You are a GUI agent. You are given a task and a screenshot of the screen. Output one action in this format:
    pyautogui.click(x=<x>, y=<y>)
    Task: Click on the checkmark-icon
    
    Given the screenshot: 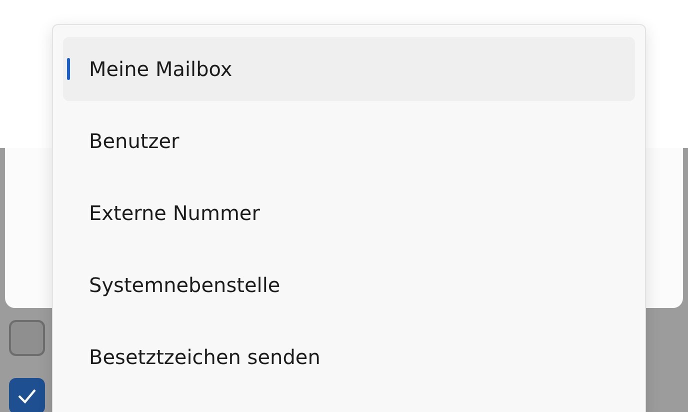 What is the action you would take?
    pyautogui.click(x=27, y=396)
    